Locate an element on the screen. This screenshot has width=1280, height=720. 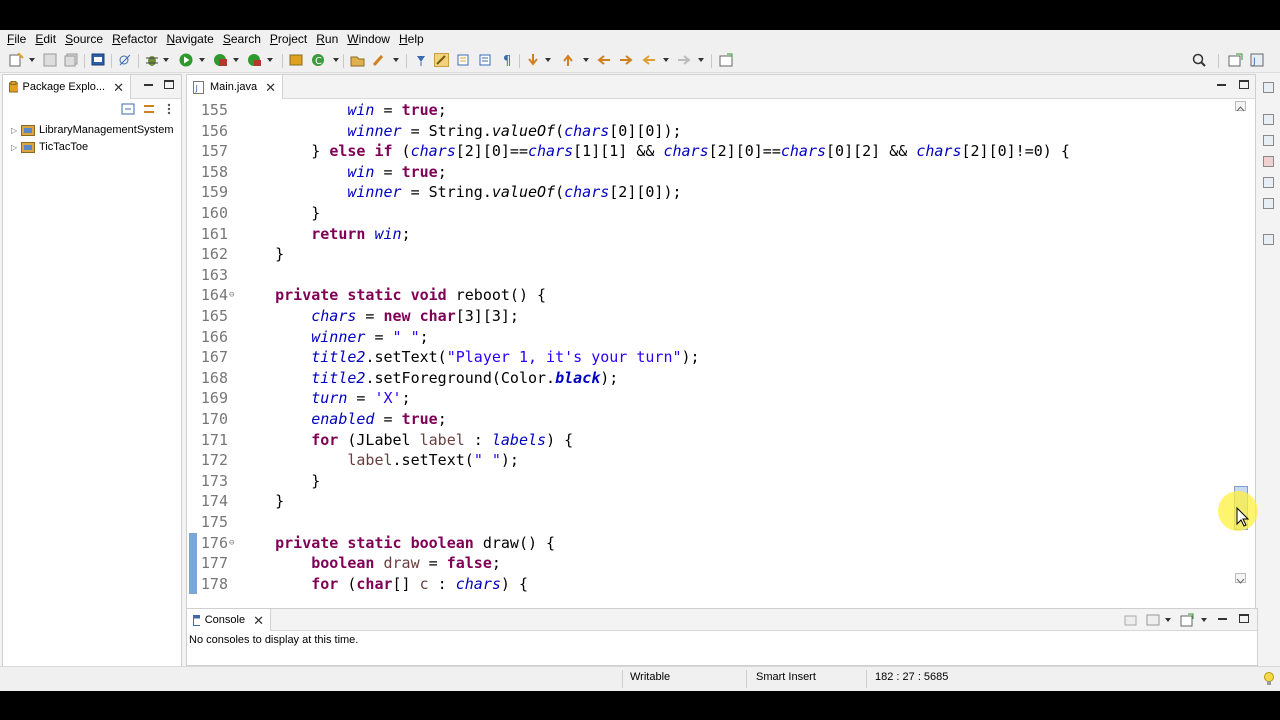
tab-main-java: J Main.java ✕ is located at coordinates (235, 87).